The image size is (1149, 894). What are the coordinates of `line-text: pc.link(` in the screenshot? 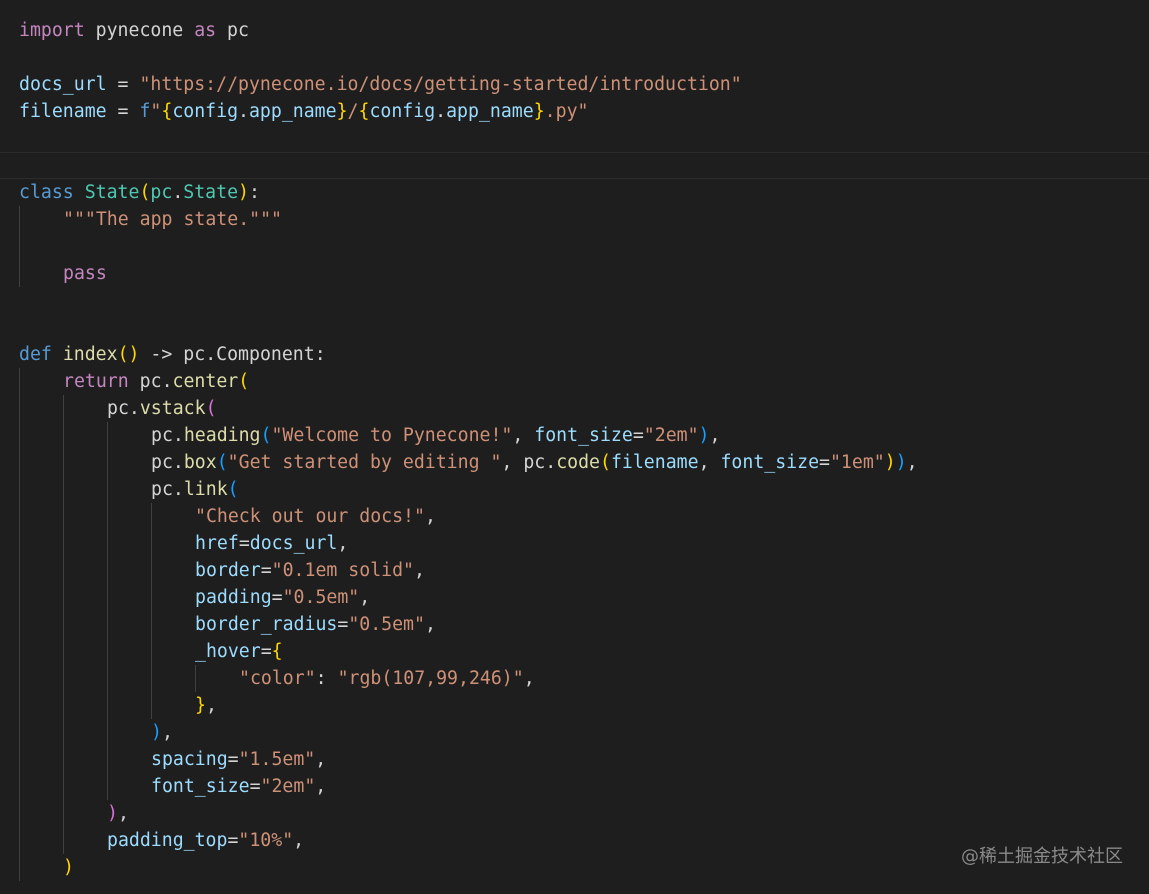 It's located at (195, 489).